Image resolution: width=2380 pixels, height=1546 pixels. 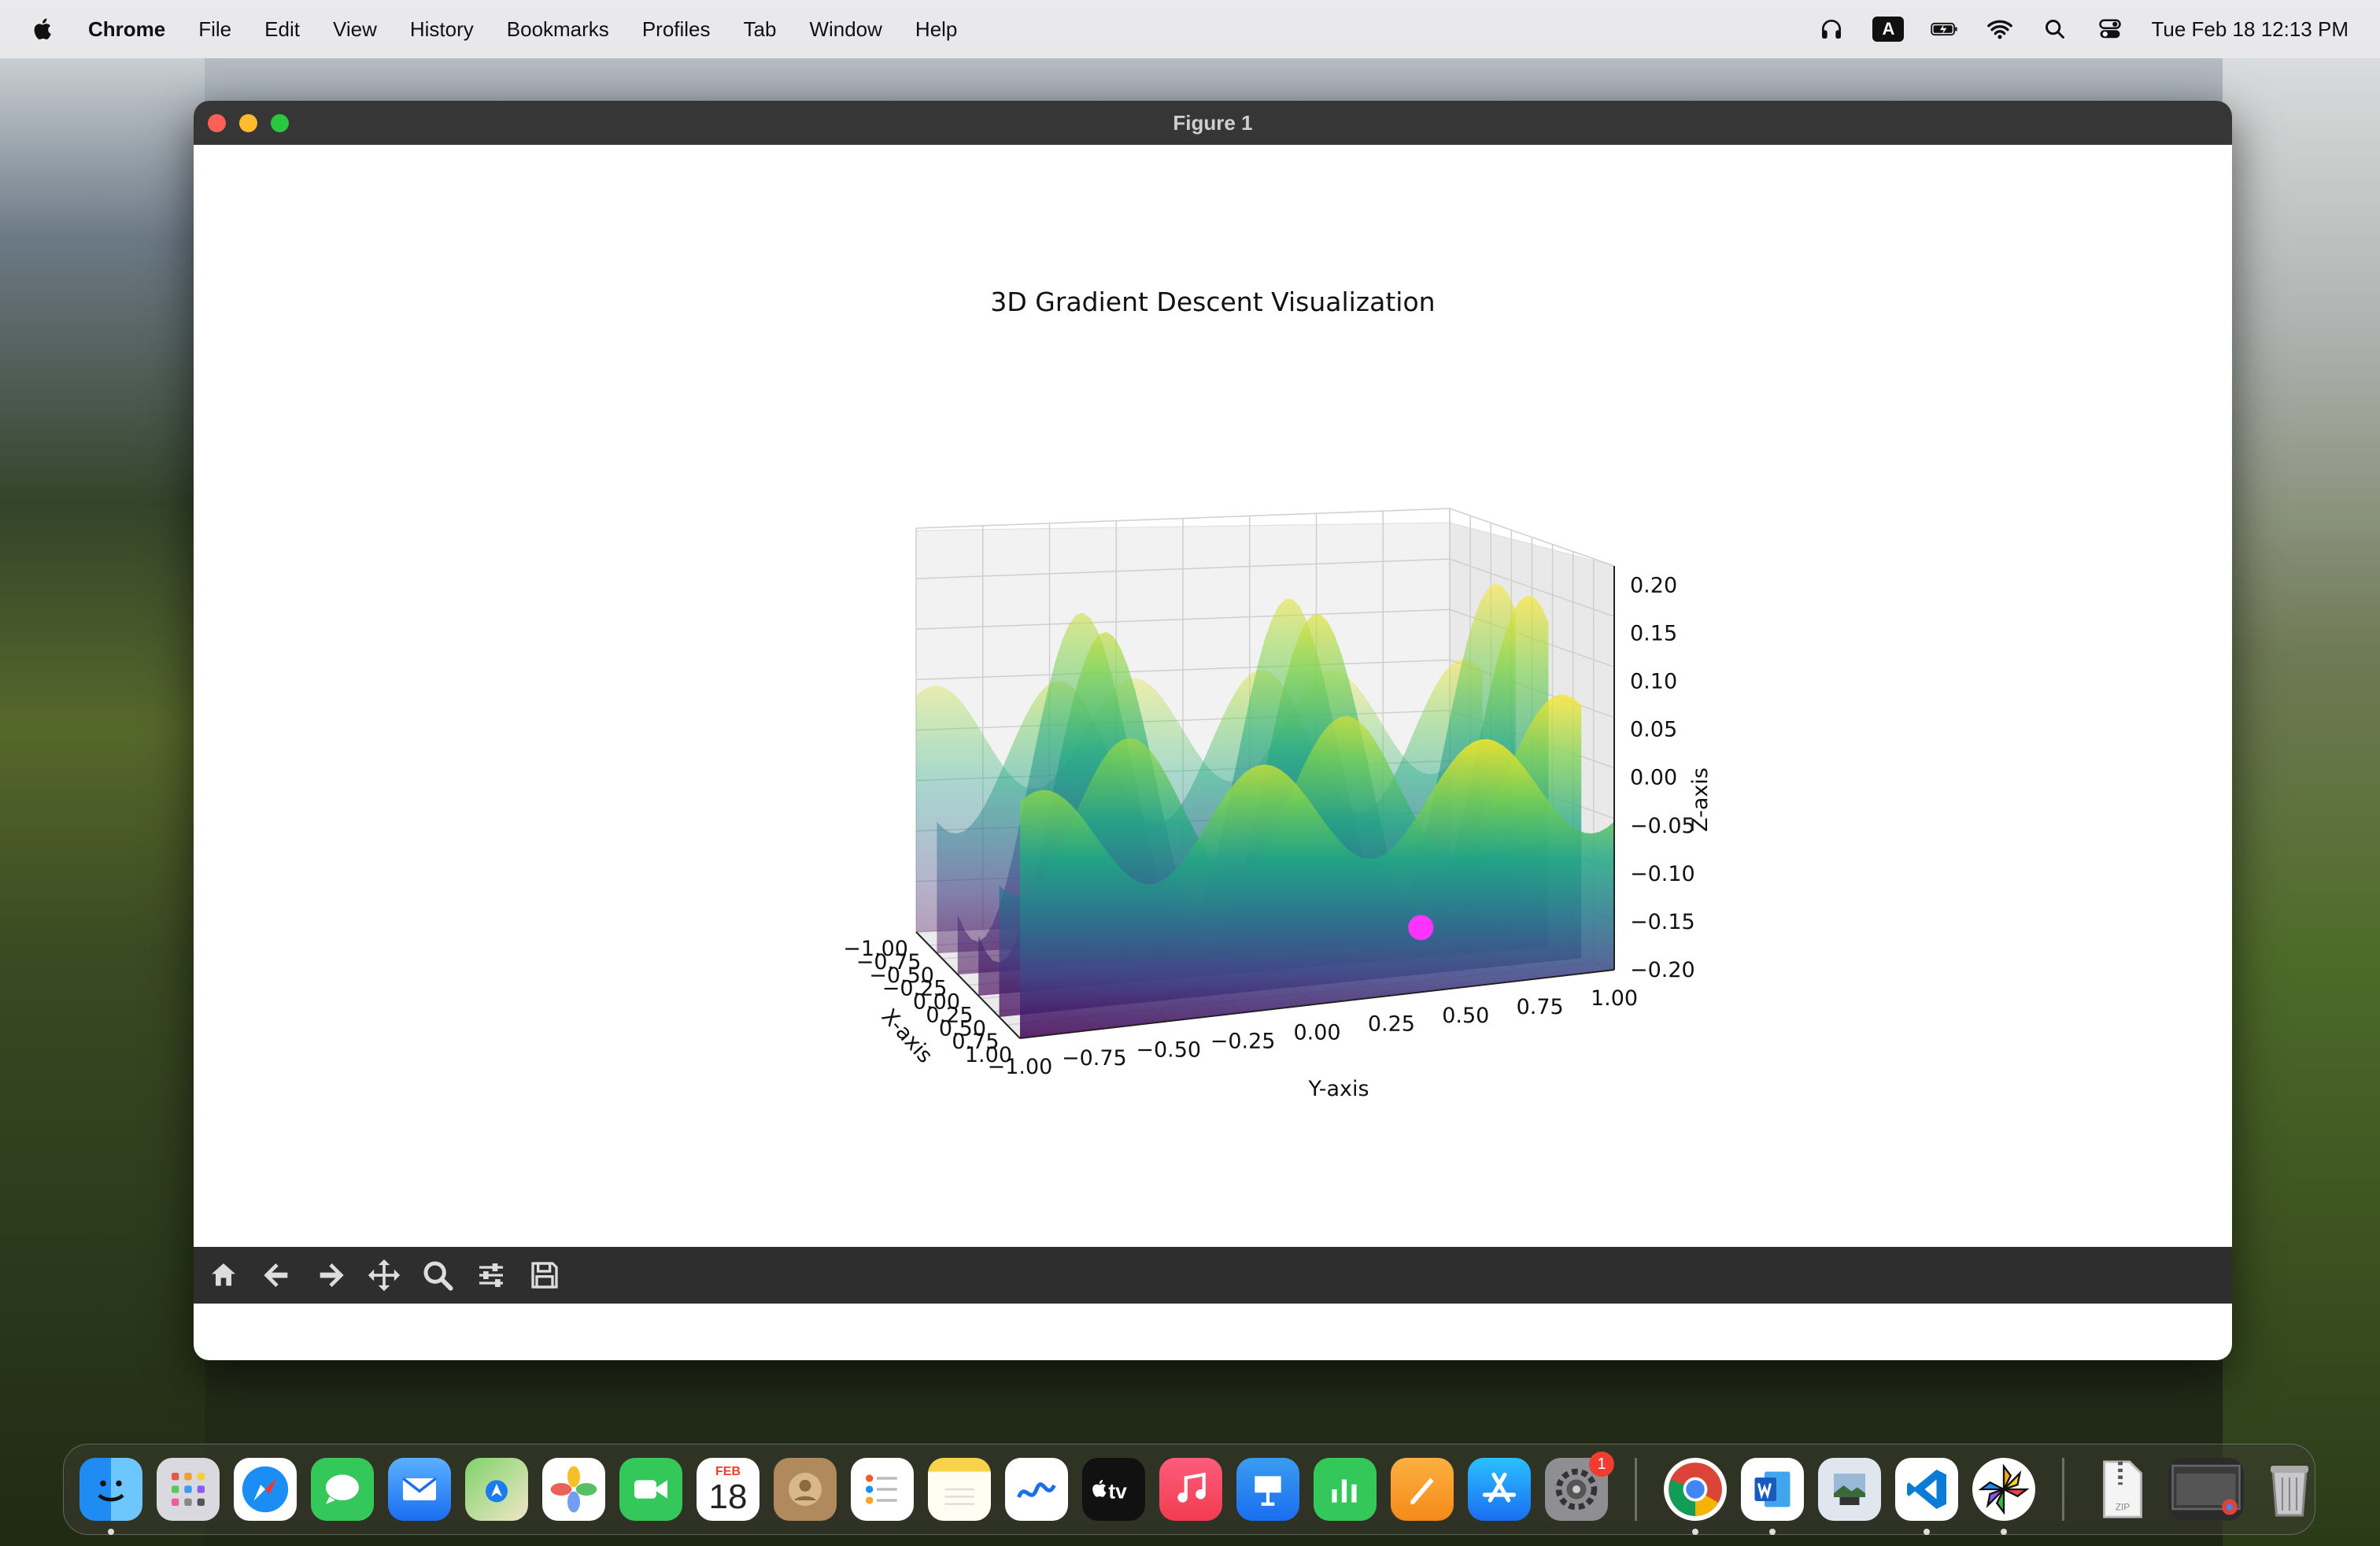 What do you see at coordinates (1772, 1496) in the screenshot?
I see `dock-word` at bounding box center [1772, 1496].